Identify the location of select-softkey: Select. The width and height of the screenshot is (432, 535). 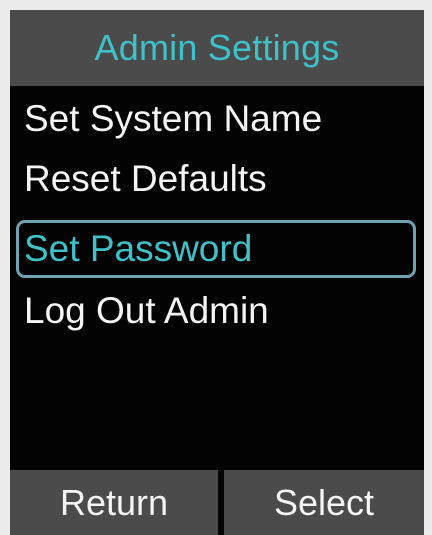
(324, 502).